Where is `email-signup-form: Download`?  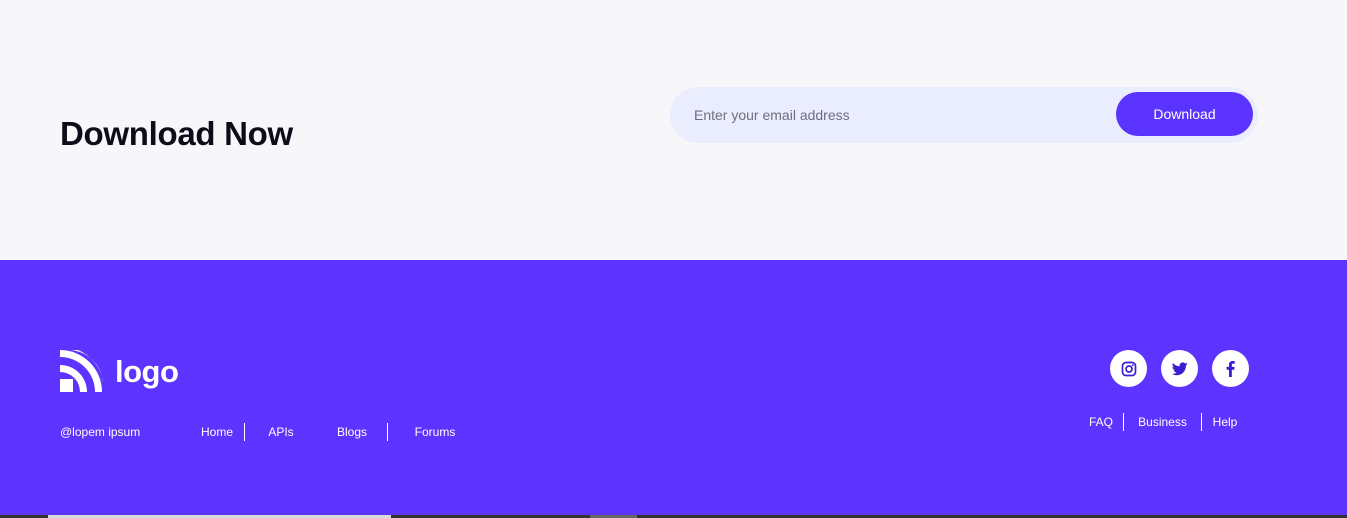
email-signup-form: Download is located at coordinates (964, 115).